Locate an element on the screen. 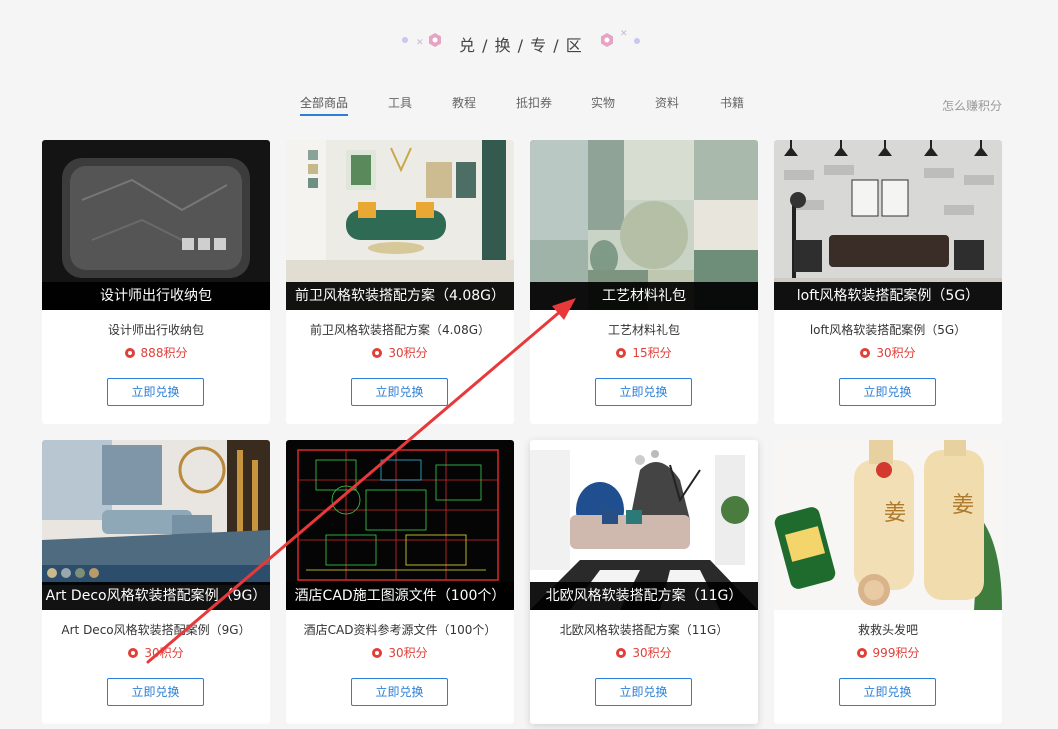 The height and width of the screenshot is (729, 1058). product-image: 前卫风格软装搭配方案（4.08G） is located at coordinates (400, 225).